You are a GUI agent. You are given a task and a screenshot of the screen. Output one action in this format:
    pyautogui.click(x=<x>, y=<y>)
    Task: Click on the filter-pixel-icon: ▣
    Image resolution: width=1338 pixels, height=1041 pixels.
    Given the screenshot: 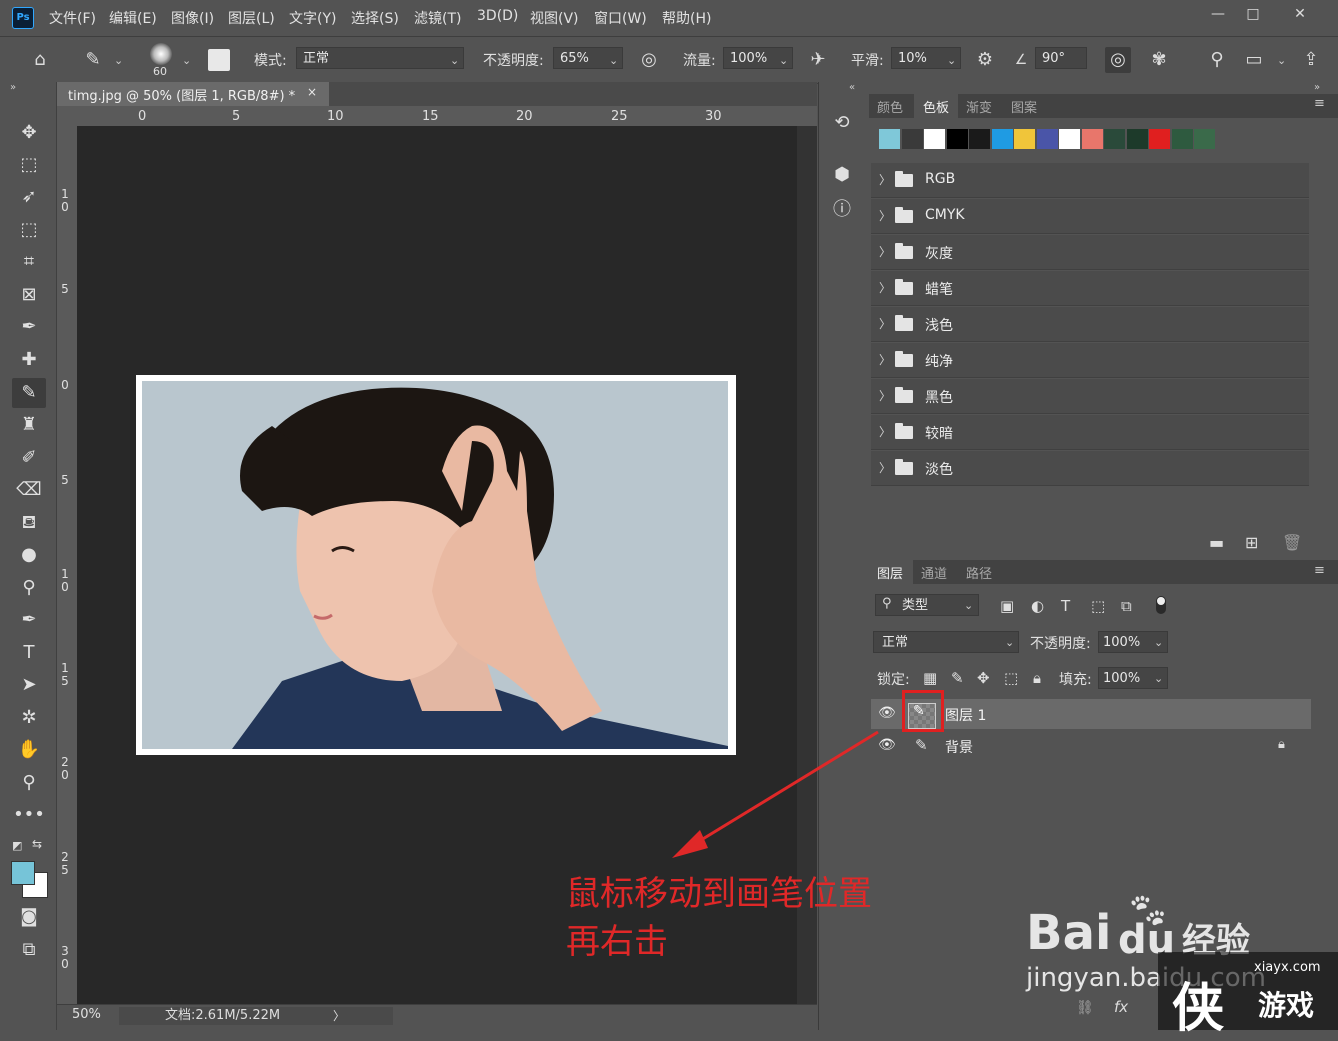 What is the action you would take?
    pyautogui.click(x=1007, y=606)
    